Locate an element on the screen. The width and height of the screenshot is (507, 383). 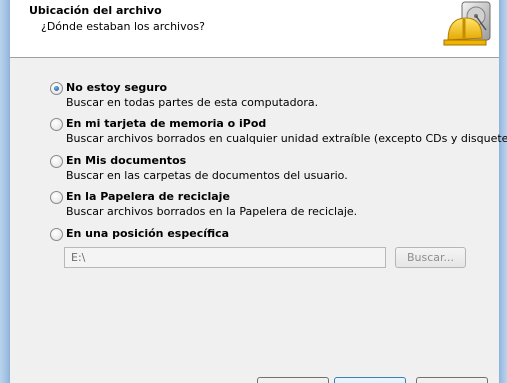
next-button is located at coordinates (370, 380).